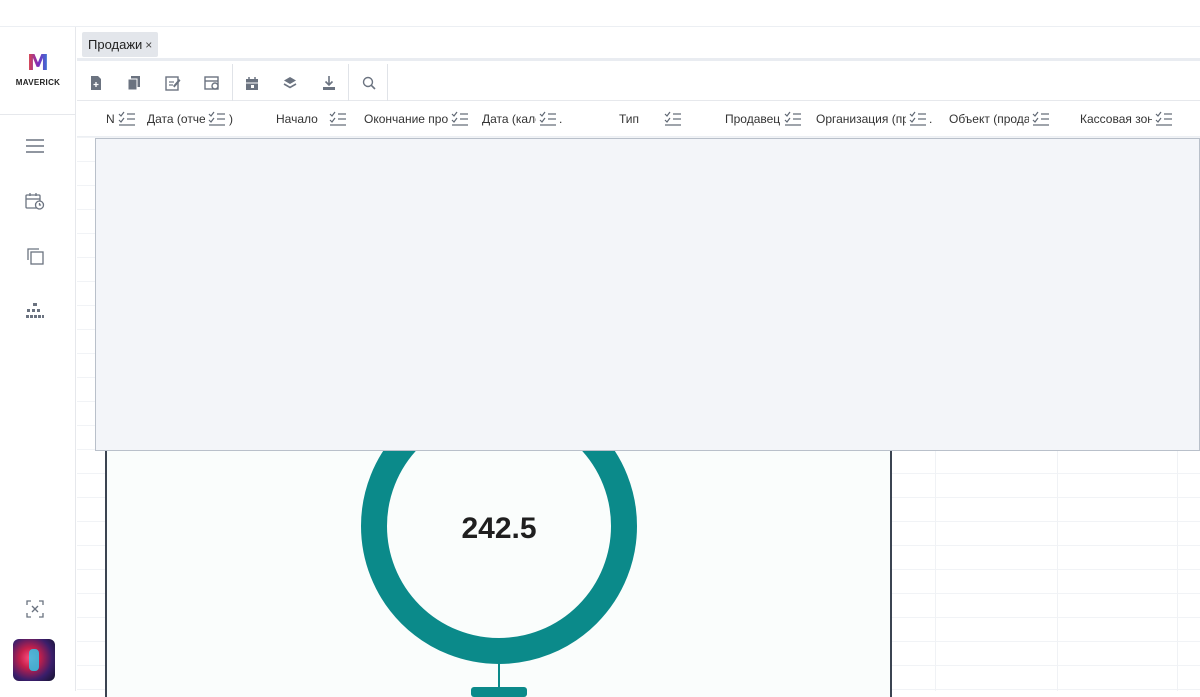  I want to click on column-label: Дата (кале, so click(509, 119).